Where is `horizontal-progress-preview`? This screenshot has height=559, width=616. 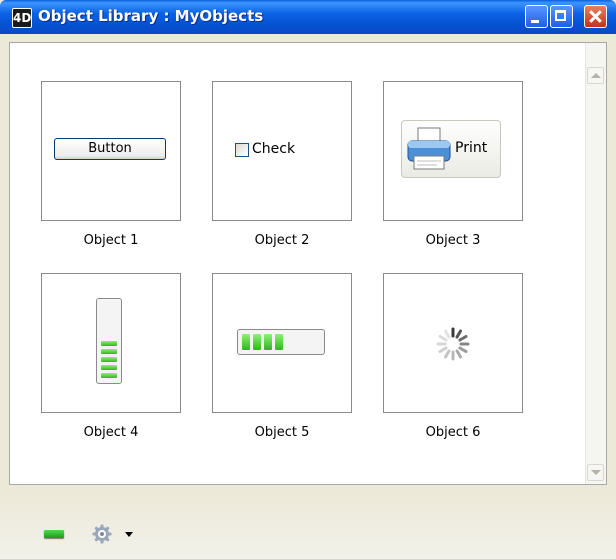 horizontal-progress-preview is located at coordinates (281, 342).